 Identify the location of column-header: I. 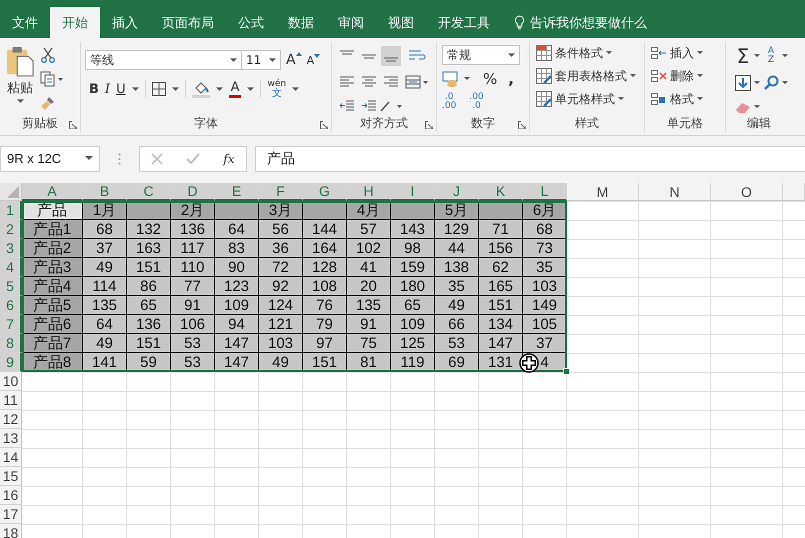
(413, 192).